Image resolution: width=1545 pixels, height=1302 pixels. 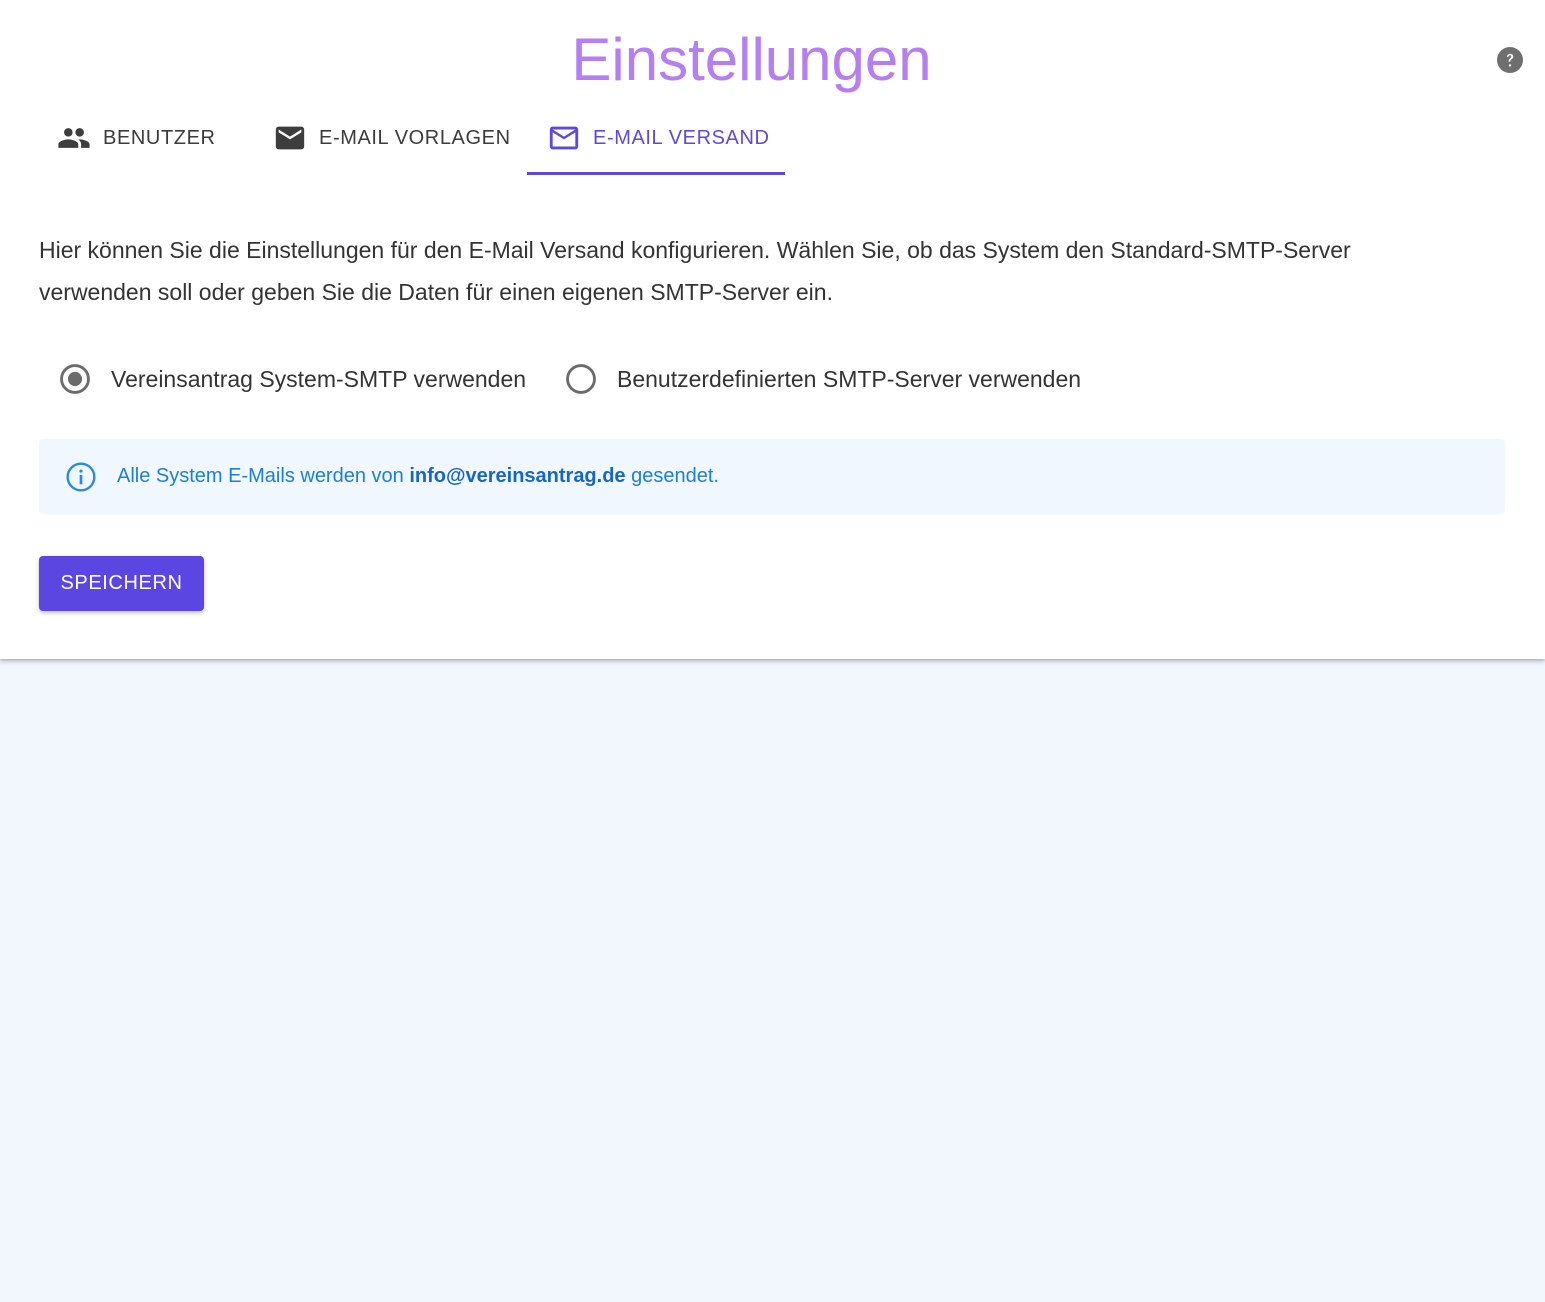 I want to click on page-title: Einstellungen, so click(x=751, y=59).